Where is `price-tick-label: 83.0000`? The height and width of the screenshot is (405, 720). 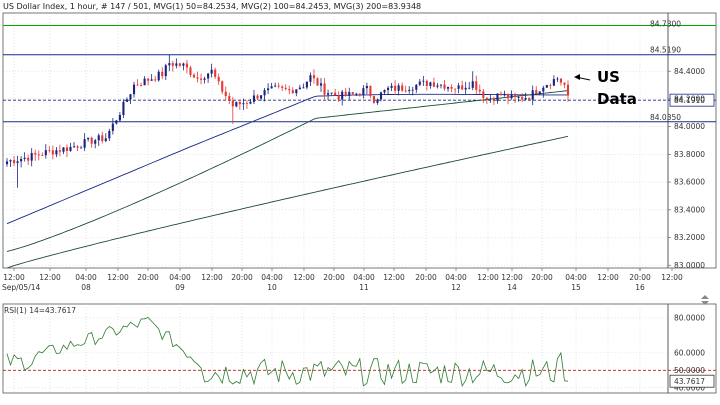
price-tick-label: 83.0000 is located at coordinates (689, 265).